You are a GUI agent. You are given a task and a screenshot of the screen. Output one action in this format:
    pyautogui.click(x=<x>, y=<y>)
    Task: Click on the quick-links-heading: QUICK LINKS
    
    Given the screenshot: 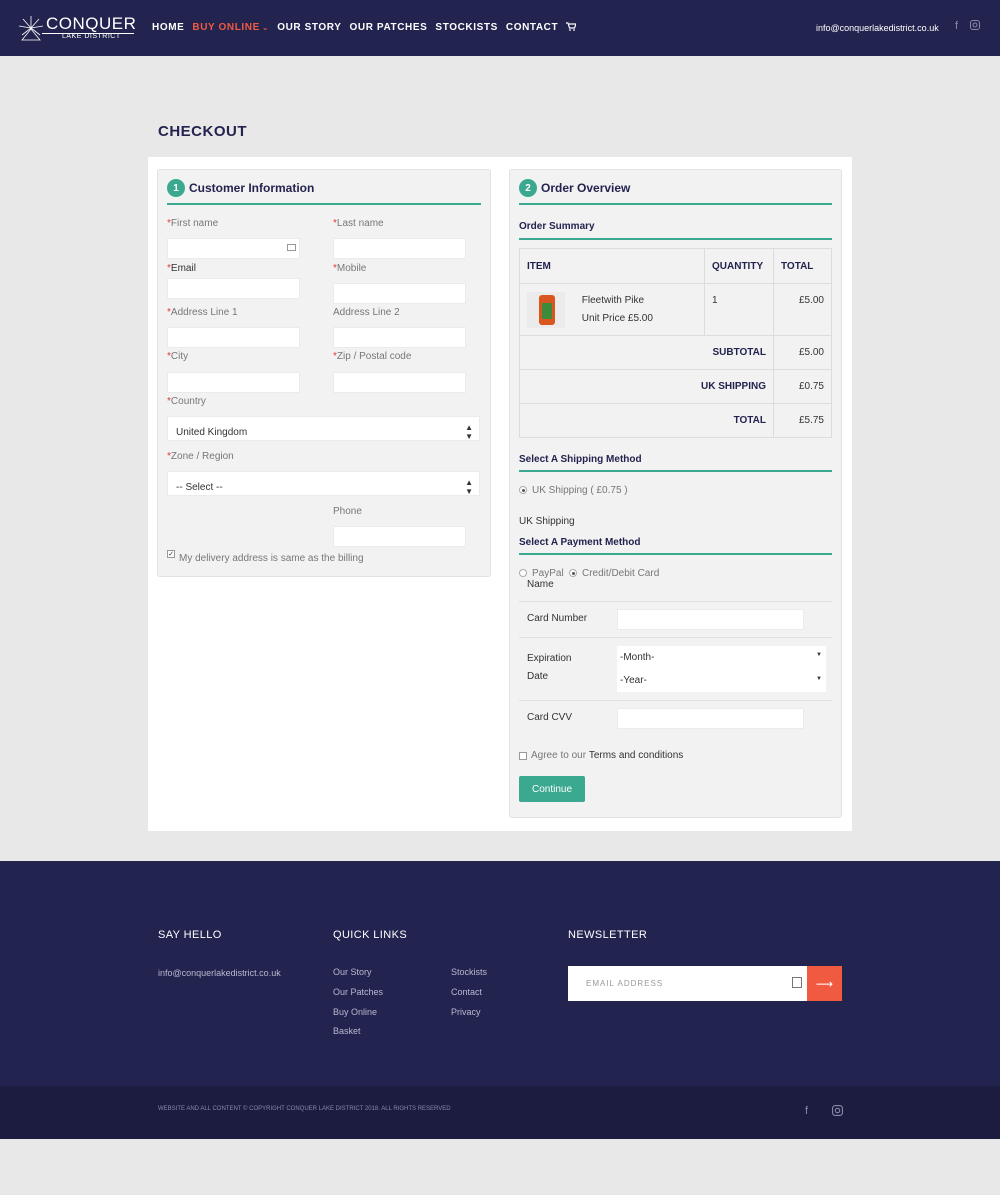 What is the action you would take?
    pyautogui.click(x=370, y=935)
    